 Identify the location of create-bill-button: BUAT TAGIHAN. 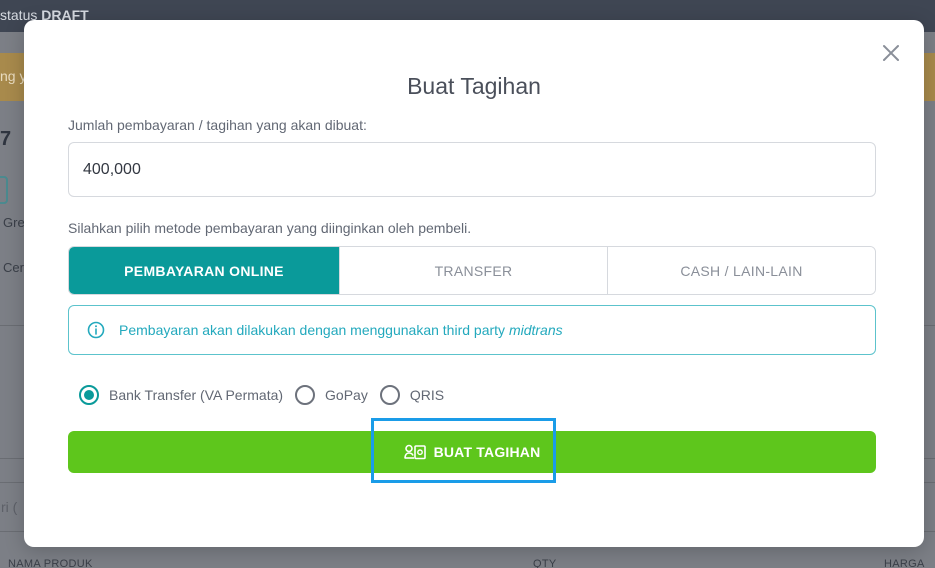
(472, 452).